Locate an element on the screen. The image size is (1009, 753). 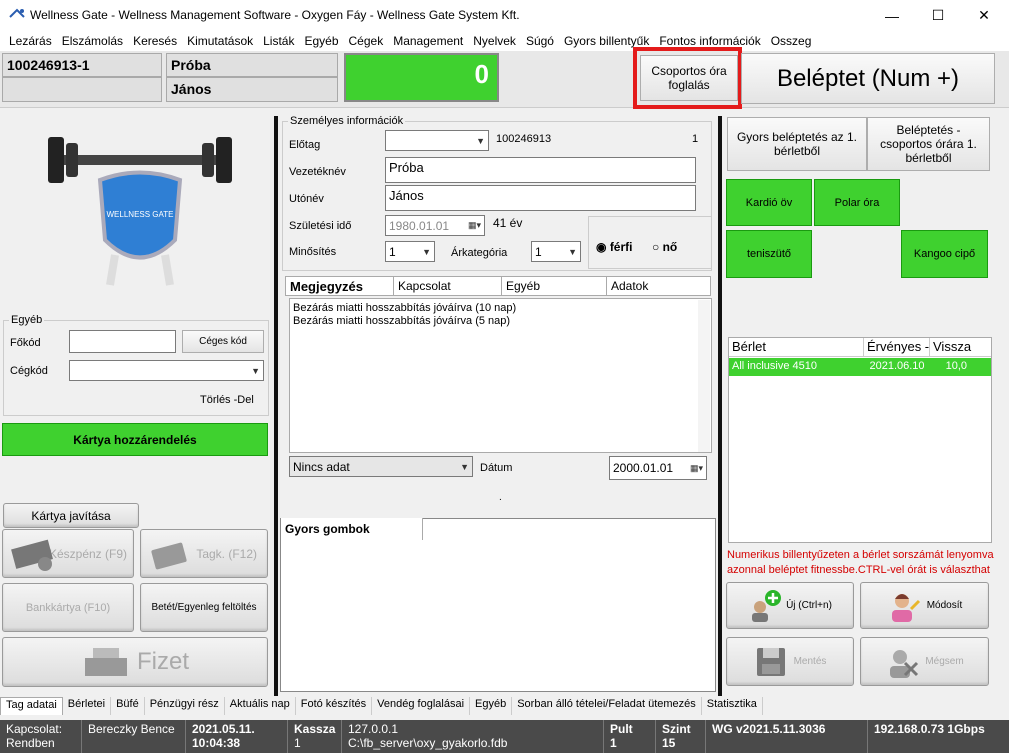
egyeb-legend: Egyéb is located at coordinates (27, 320).